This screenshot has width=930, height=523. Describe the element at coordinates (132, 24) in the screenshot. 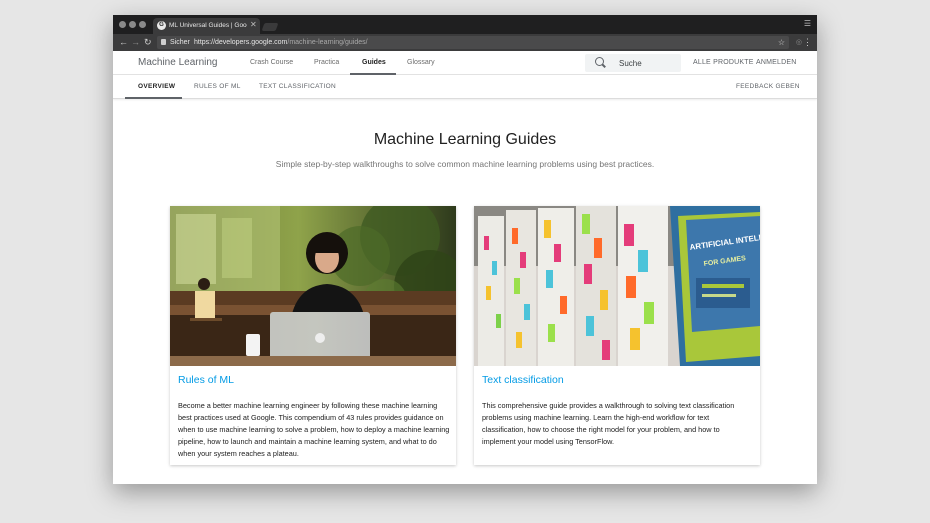

I see `window-minimize-dot` at that location.